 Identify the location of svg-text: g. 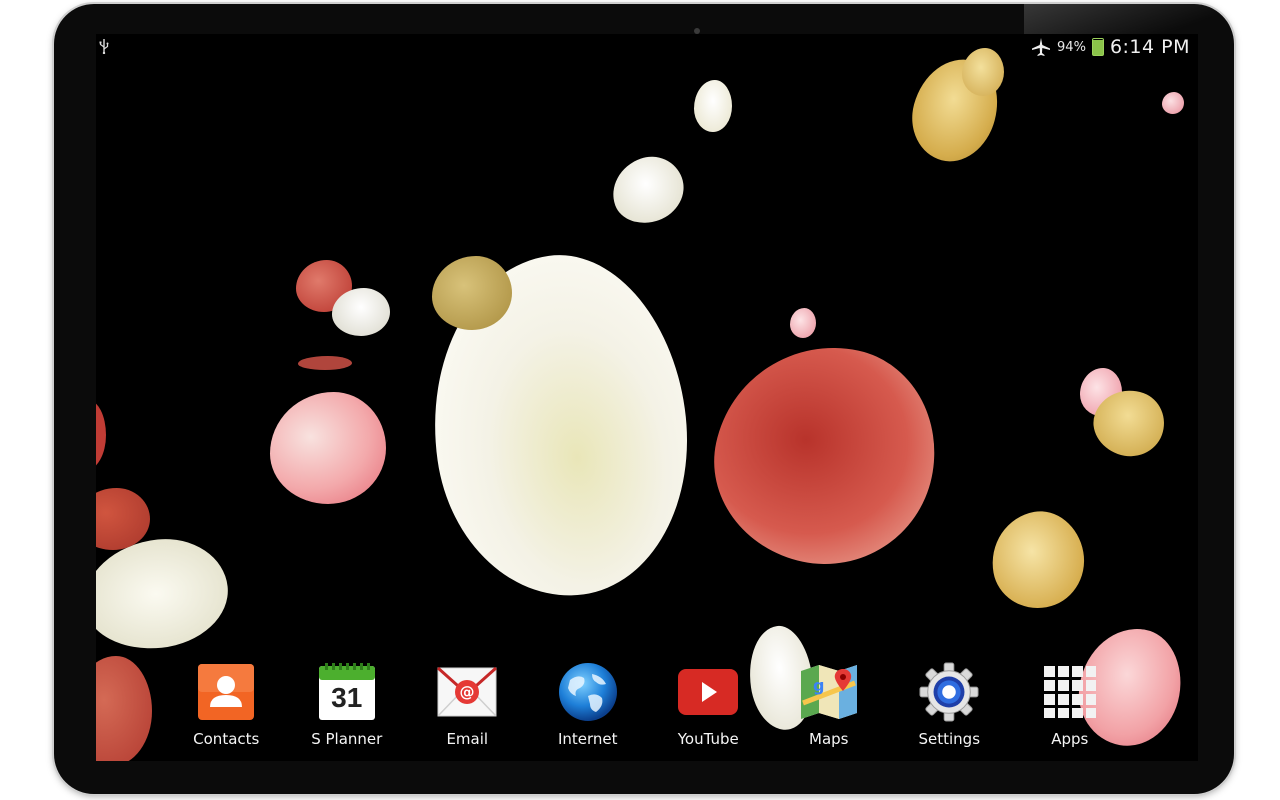
(818, 685).